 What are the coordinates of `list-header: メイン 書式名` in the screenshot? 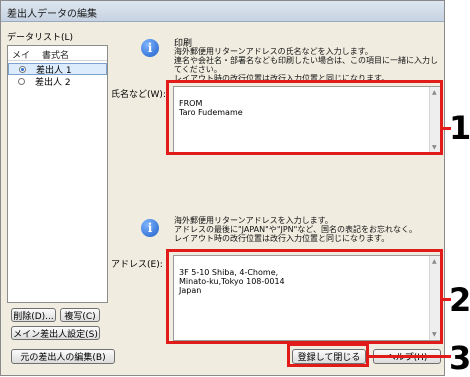 It's located at (57, 60).